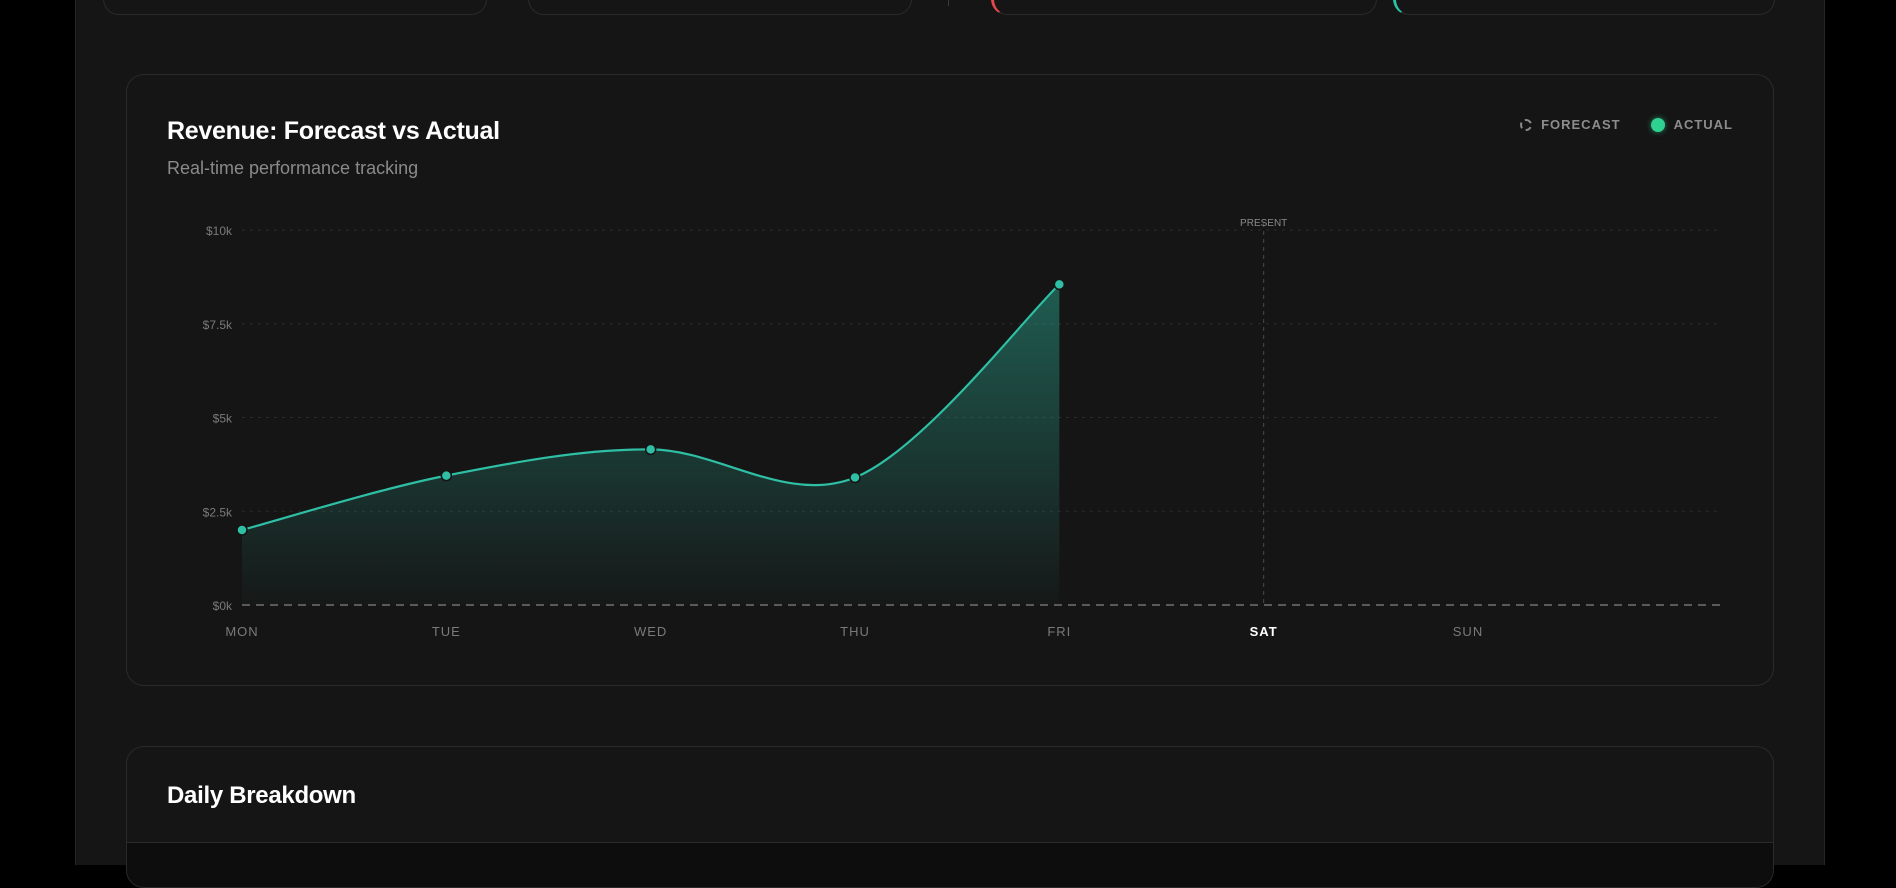 Image resolution: width=1896 pixels, height=888 pixels. Describe the element at coordinates (219, 231) in the screenshot. I see `y-tick-label: $10k` at that location.